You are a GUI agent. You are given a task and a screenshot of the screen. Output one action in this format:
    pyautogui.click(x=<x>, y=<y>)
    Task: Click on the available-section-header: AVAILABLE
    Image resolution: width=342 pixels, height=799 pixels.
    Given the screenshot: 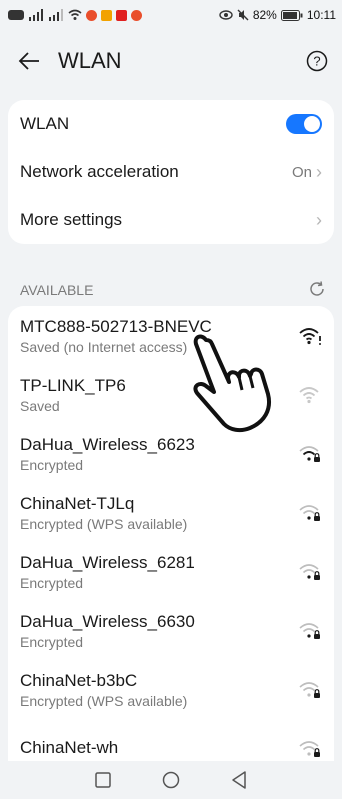 What is the action you would take?
    pyautogui.click(x=171, y=275)
    